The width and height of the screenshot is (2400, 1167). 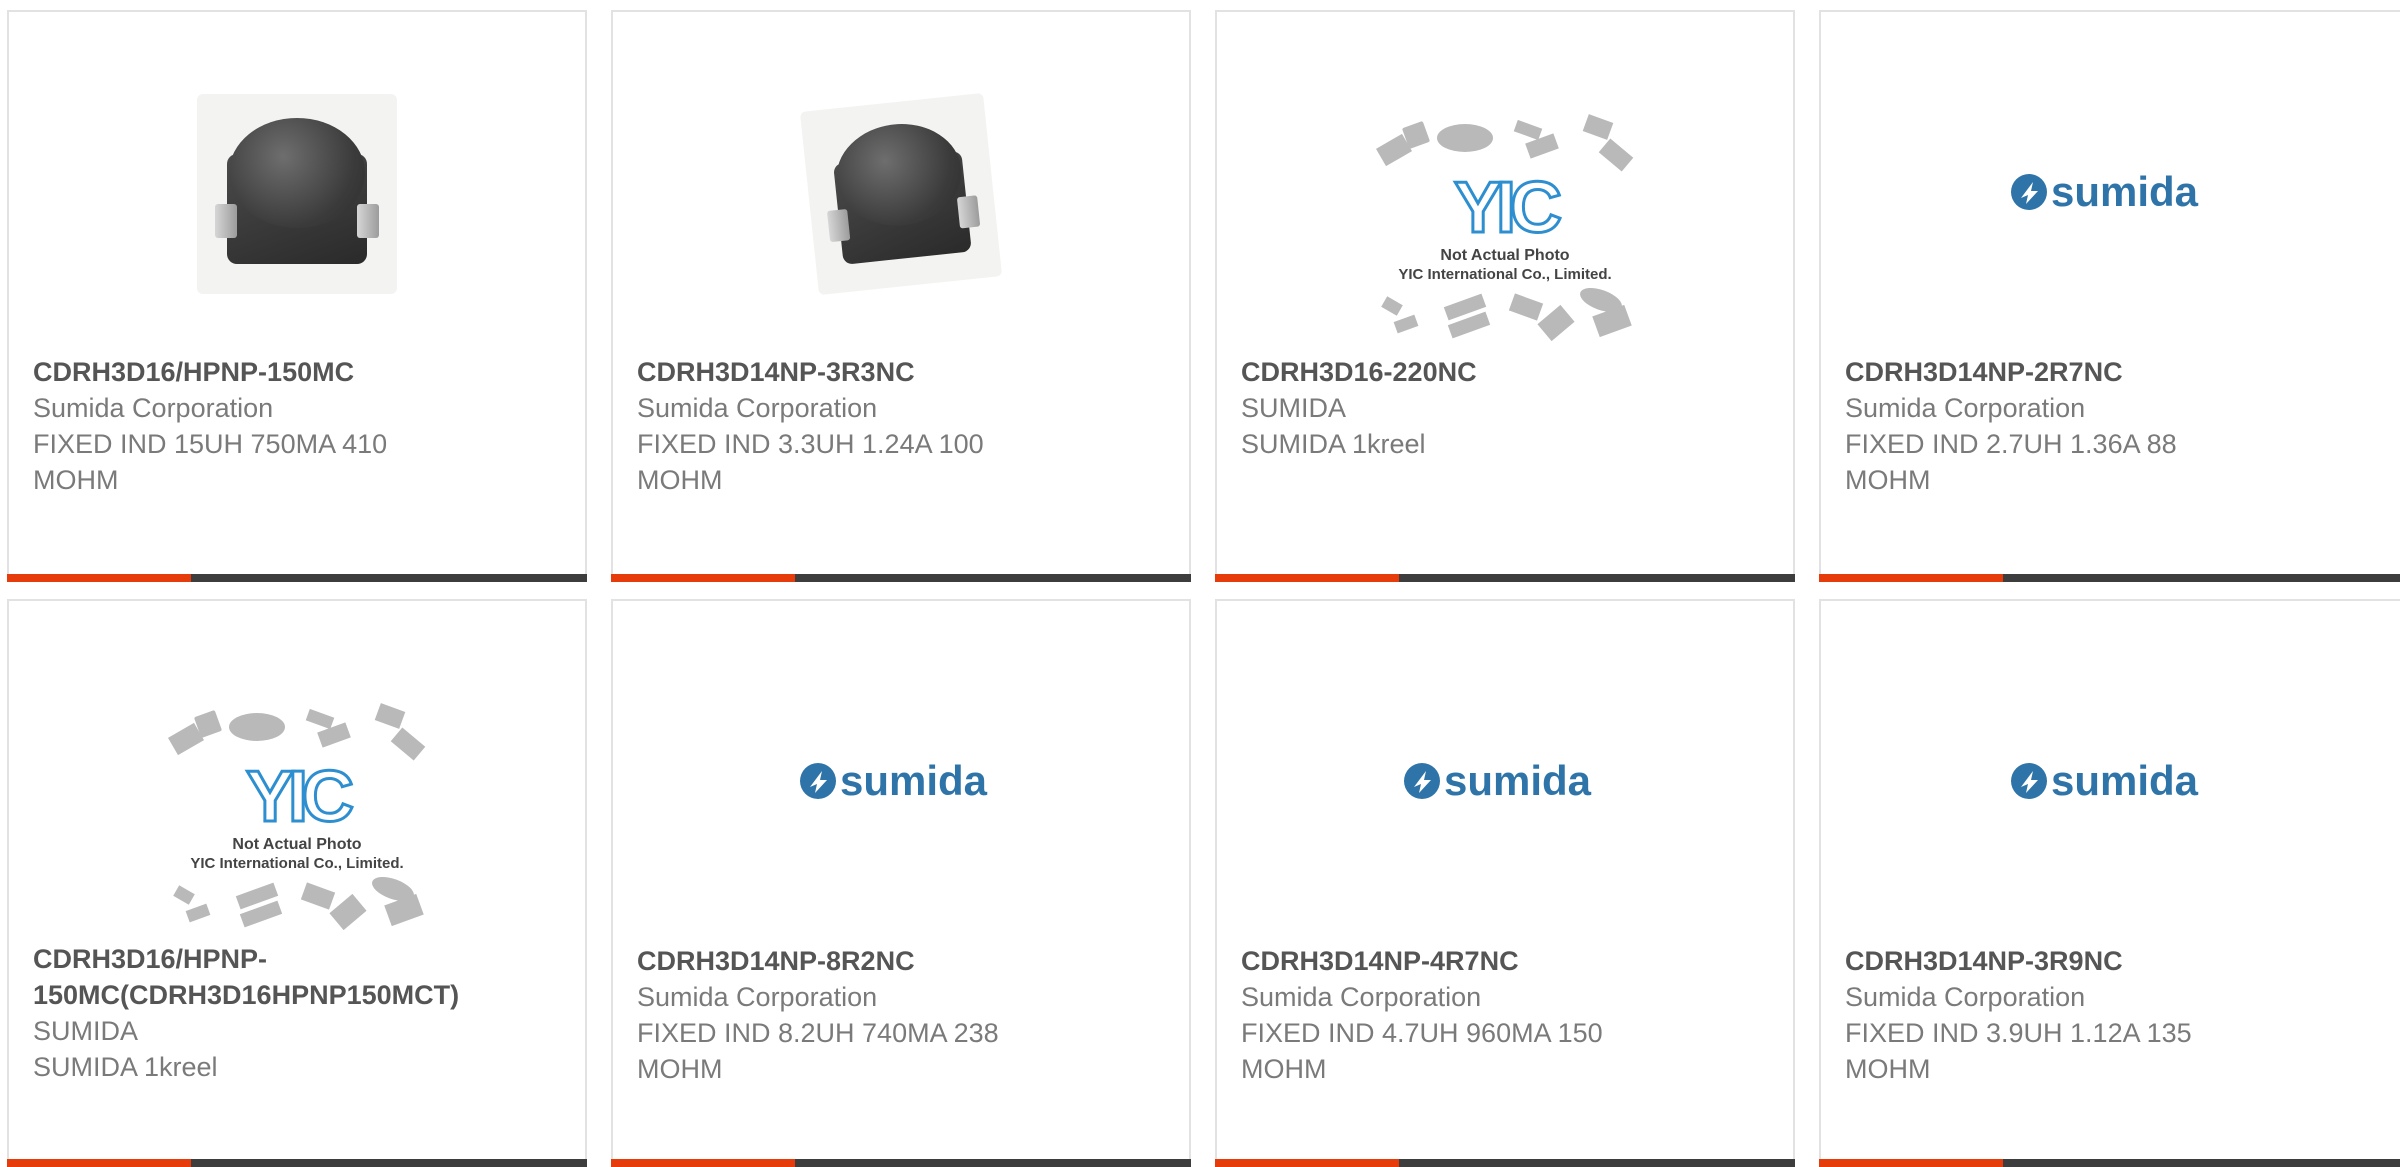 What do you see at coordinates (210, 444) in the screenshot?
I see `description: FIXED IND 15UH 750MA 410` at bounding box center [210, 444].